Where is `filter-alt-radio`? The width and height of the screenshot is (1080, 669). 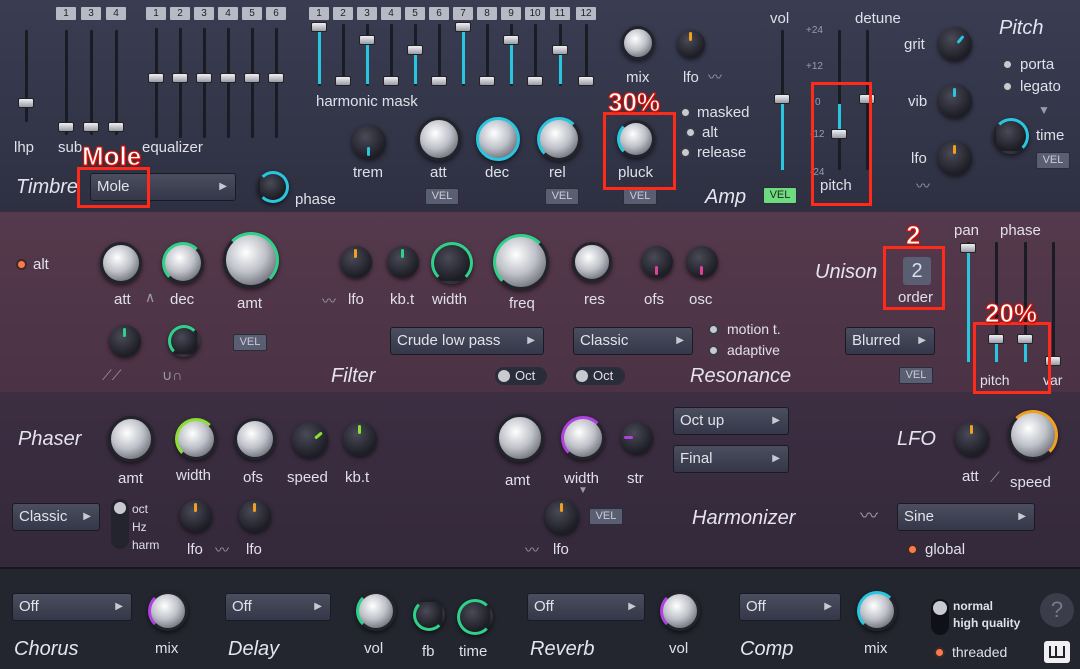 filter-alt-radio is located at coordinates (21, 264).